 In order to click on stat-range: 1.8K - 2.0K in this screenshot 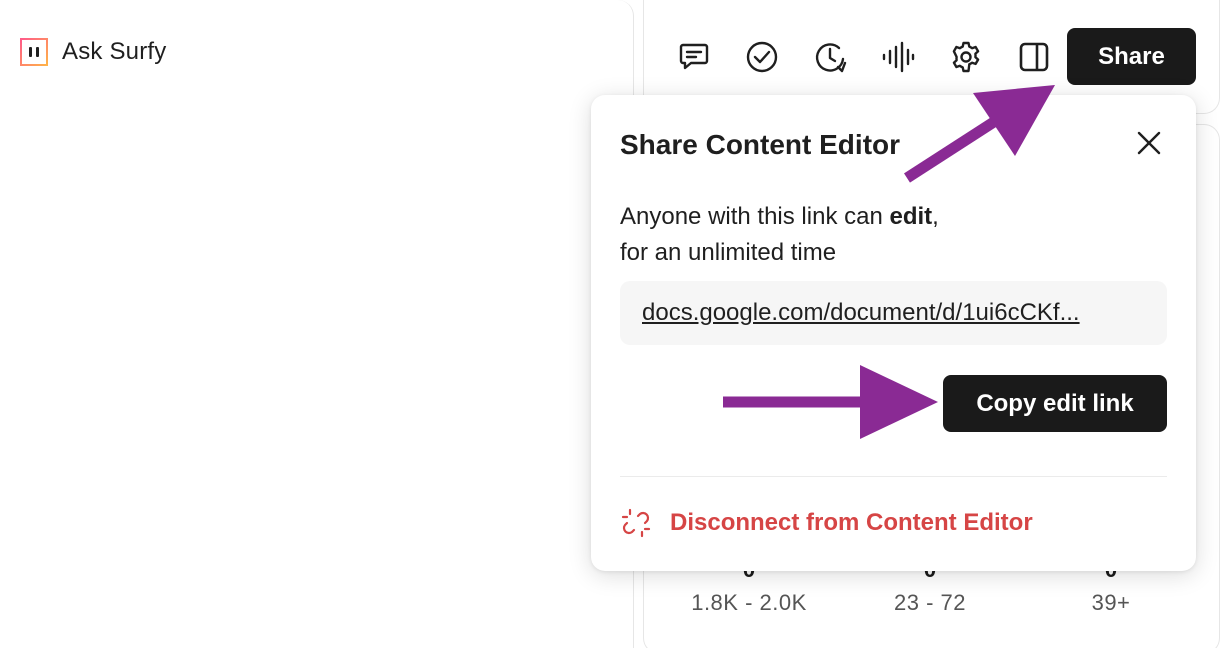, I will do `click(749, 602)`.